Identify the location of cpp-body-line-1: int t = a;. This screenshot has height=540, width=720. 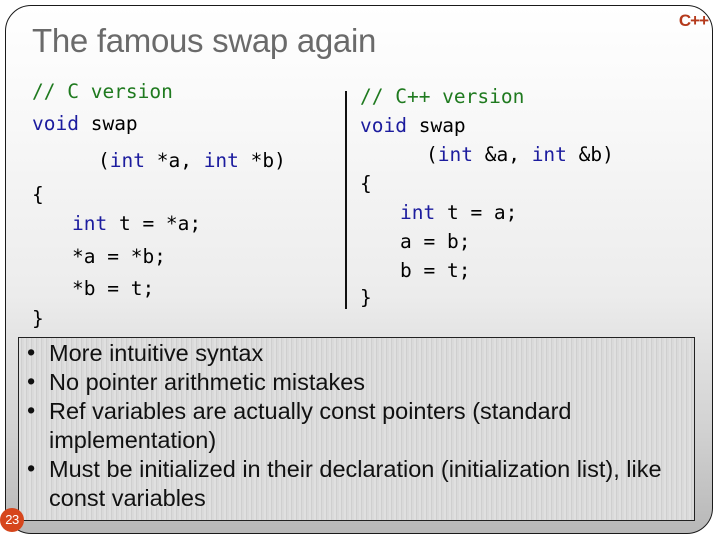
(458, 213).